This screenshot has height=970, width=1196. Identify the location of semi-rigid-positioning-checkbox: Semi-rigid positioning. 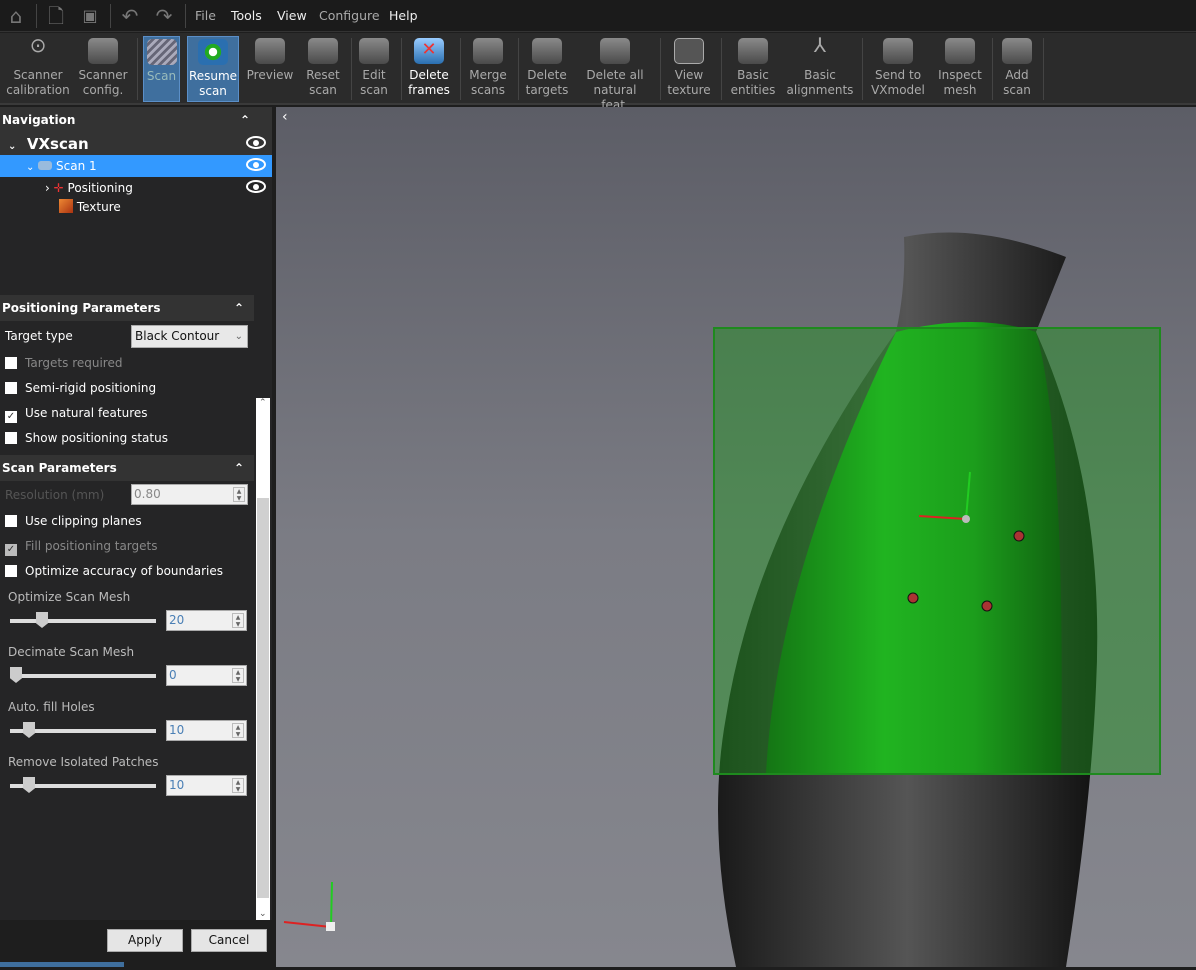
(136, 388).